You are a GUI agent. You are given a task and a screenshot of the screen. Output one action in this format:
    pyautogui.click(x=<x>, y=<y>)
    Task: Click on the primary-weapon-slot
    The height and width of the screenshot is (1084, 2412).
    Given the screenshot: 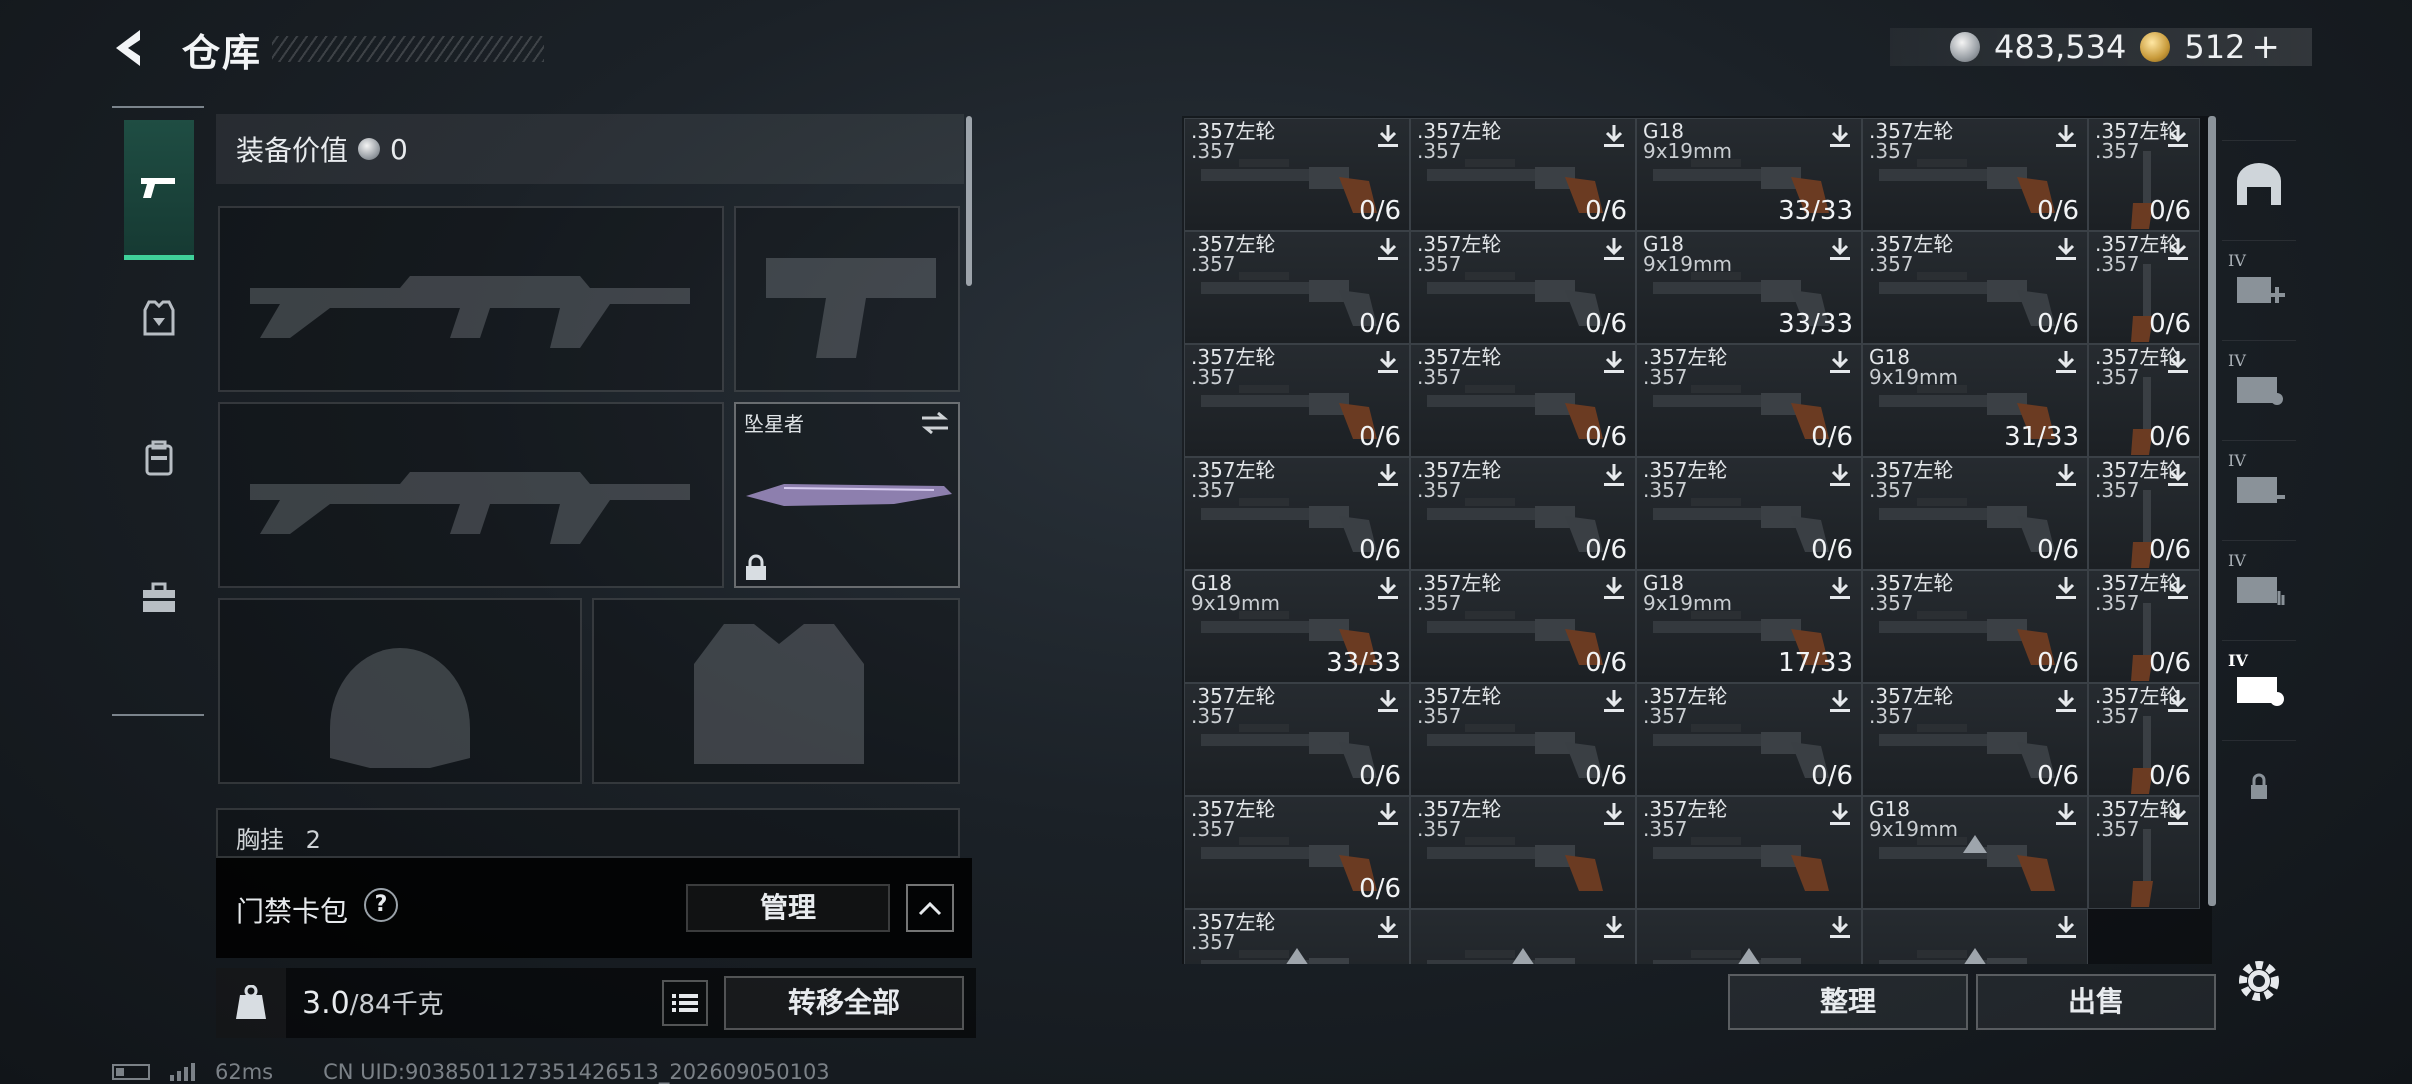 What is the action you would take?
    pyautogui.click(x=471, y=299)
    